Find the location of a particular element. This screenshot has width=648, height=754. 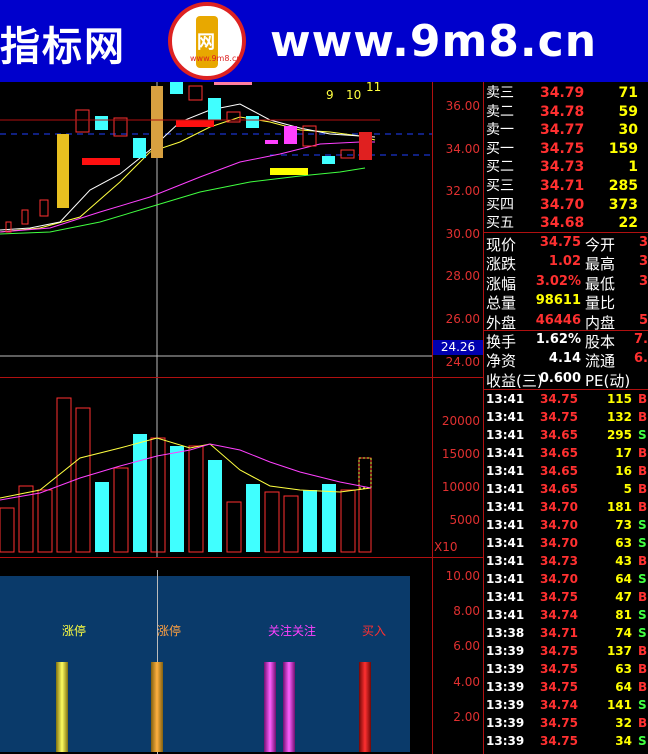

quote-level-price: 34.68 is located at coordinates (562, 223).